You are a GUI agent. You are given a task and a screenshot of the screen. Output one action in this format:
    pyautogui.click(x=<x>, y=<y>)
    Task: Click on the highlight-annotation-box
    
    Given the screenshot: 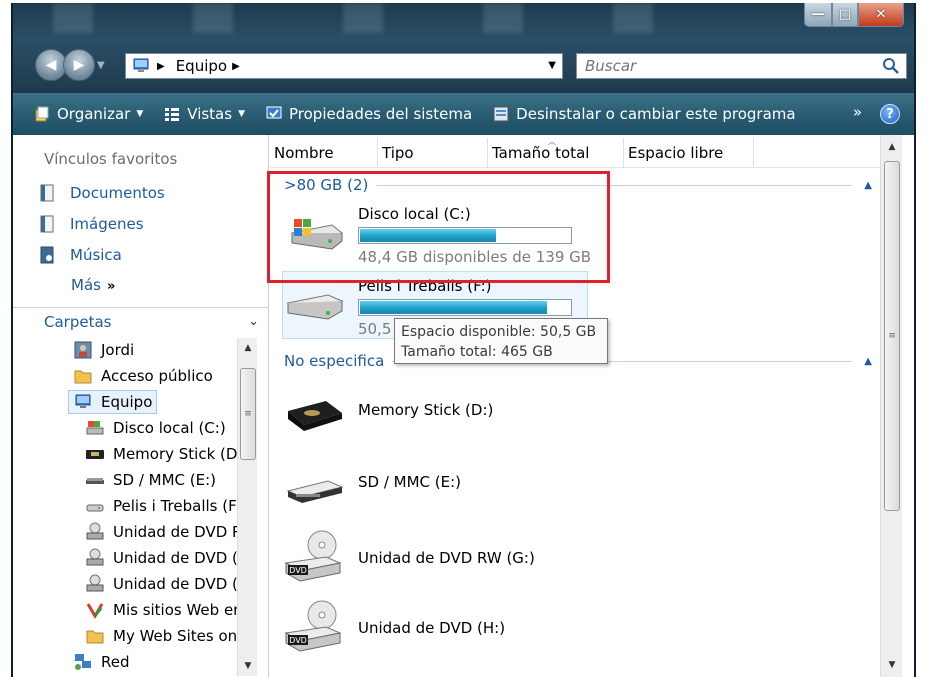 What is the action you would take?
    pyautogui.click(x=438, y=227)
    